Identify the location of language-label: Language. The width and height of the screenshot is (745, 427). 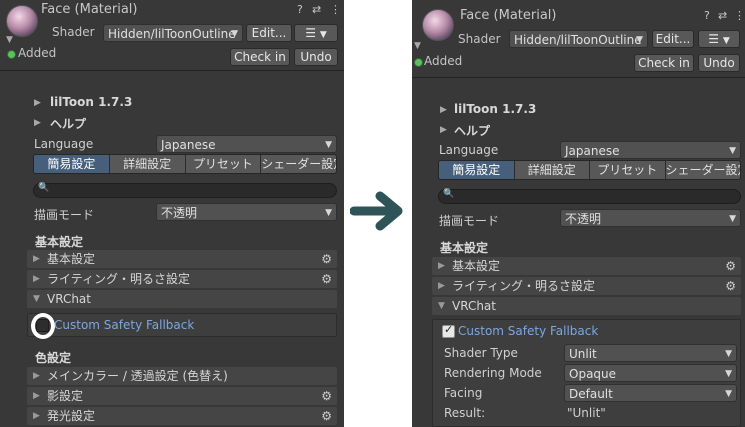
(64, 144).